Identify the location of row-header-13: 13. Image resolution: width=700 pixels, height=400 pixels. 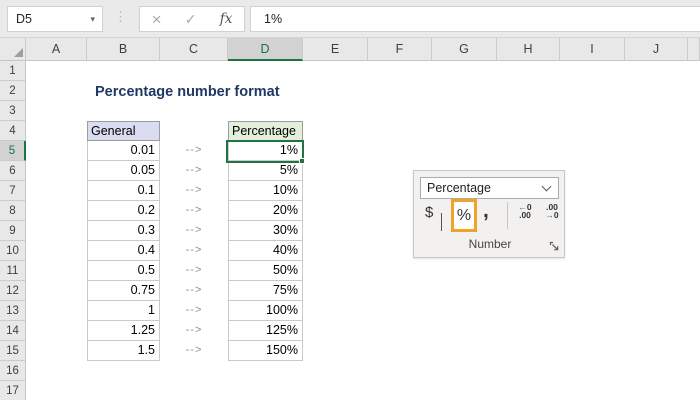
(13, 311).